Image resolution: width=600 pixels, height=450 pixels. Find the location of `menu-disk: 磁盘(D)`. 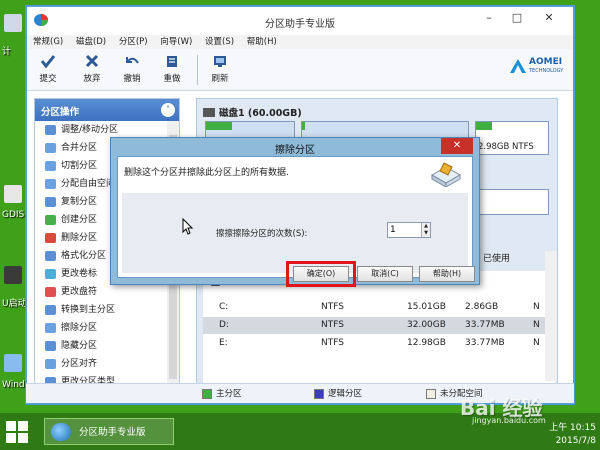

menu-disk: 磁盘(D) is located at coordinates (91, 42).